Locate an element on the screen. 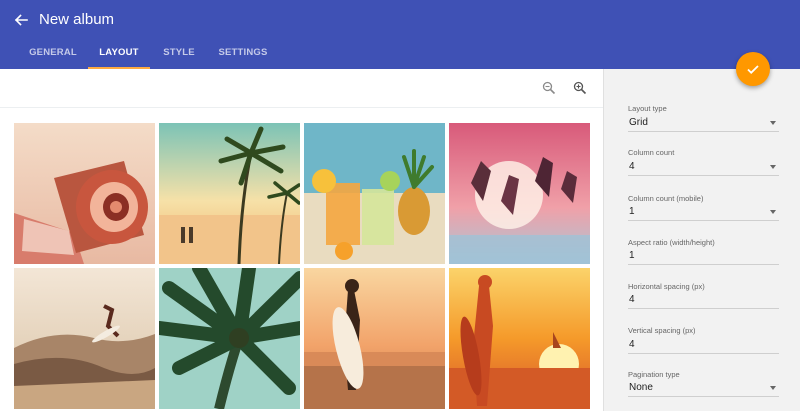 The width and height of the screenshot is (800, 411). tab-layout: LAYOUT is located at coordinates (119, 58).